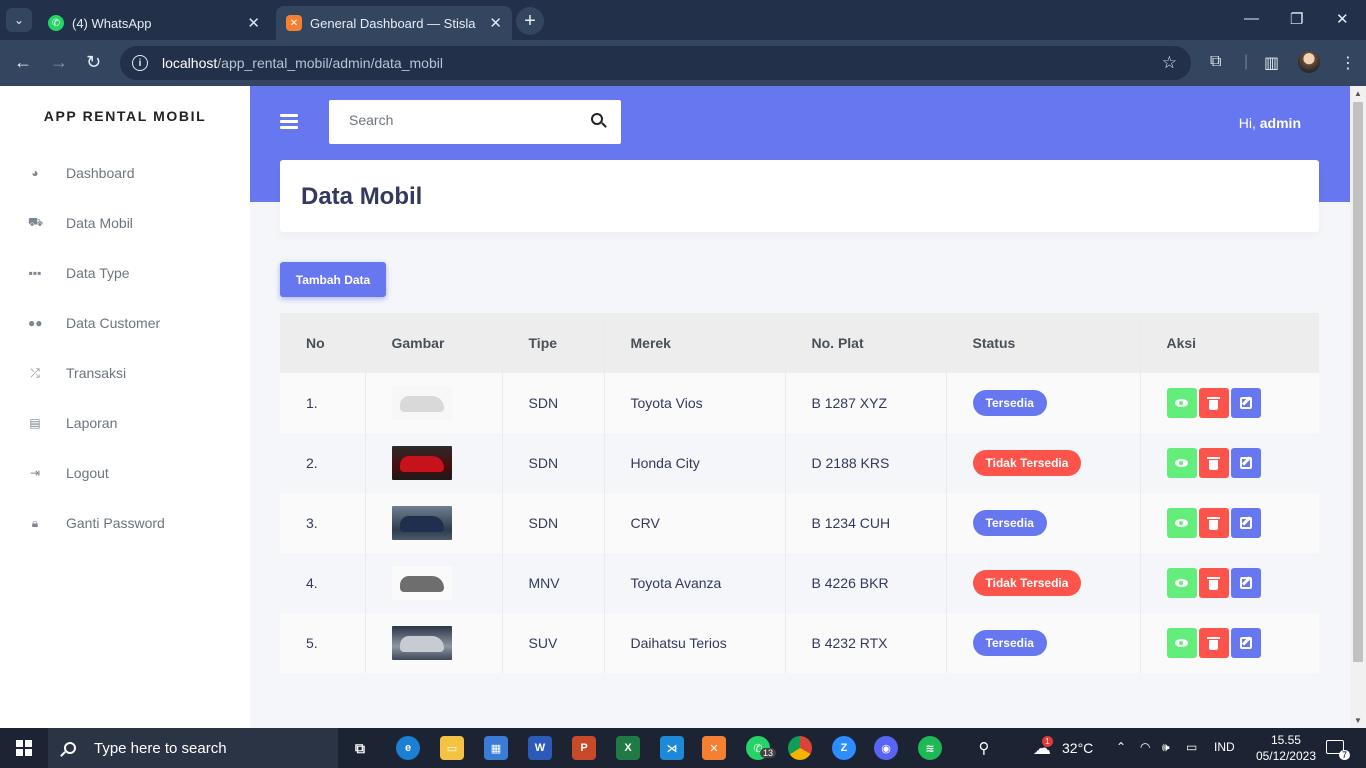 This screenshot has height=768, width=1366. I want to click on sidebar-item-label: Data Mobil, so click(99, 223).